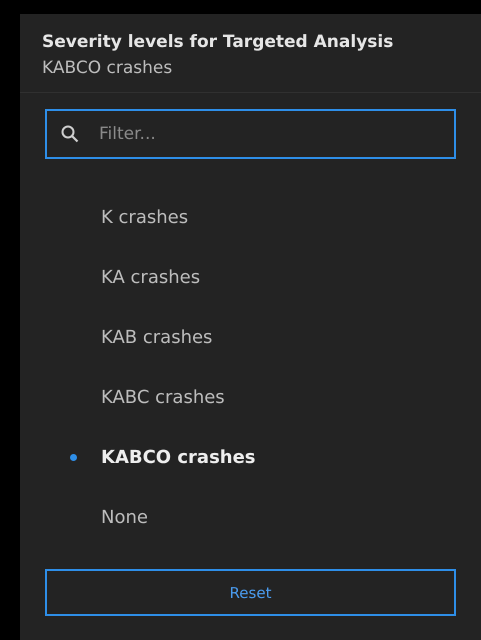 The width and height of the screenshot is (481, 640). Describe the element at coordinates (108, 68) in the screenshot. I see `panel-subtitle: KABCO crashes` at that location.